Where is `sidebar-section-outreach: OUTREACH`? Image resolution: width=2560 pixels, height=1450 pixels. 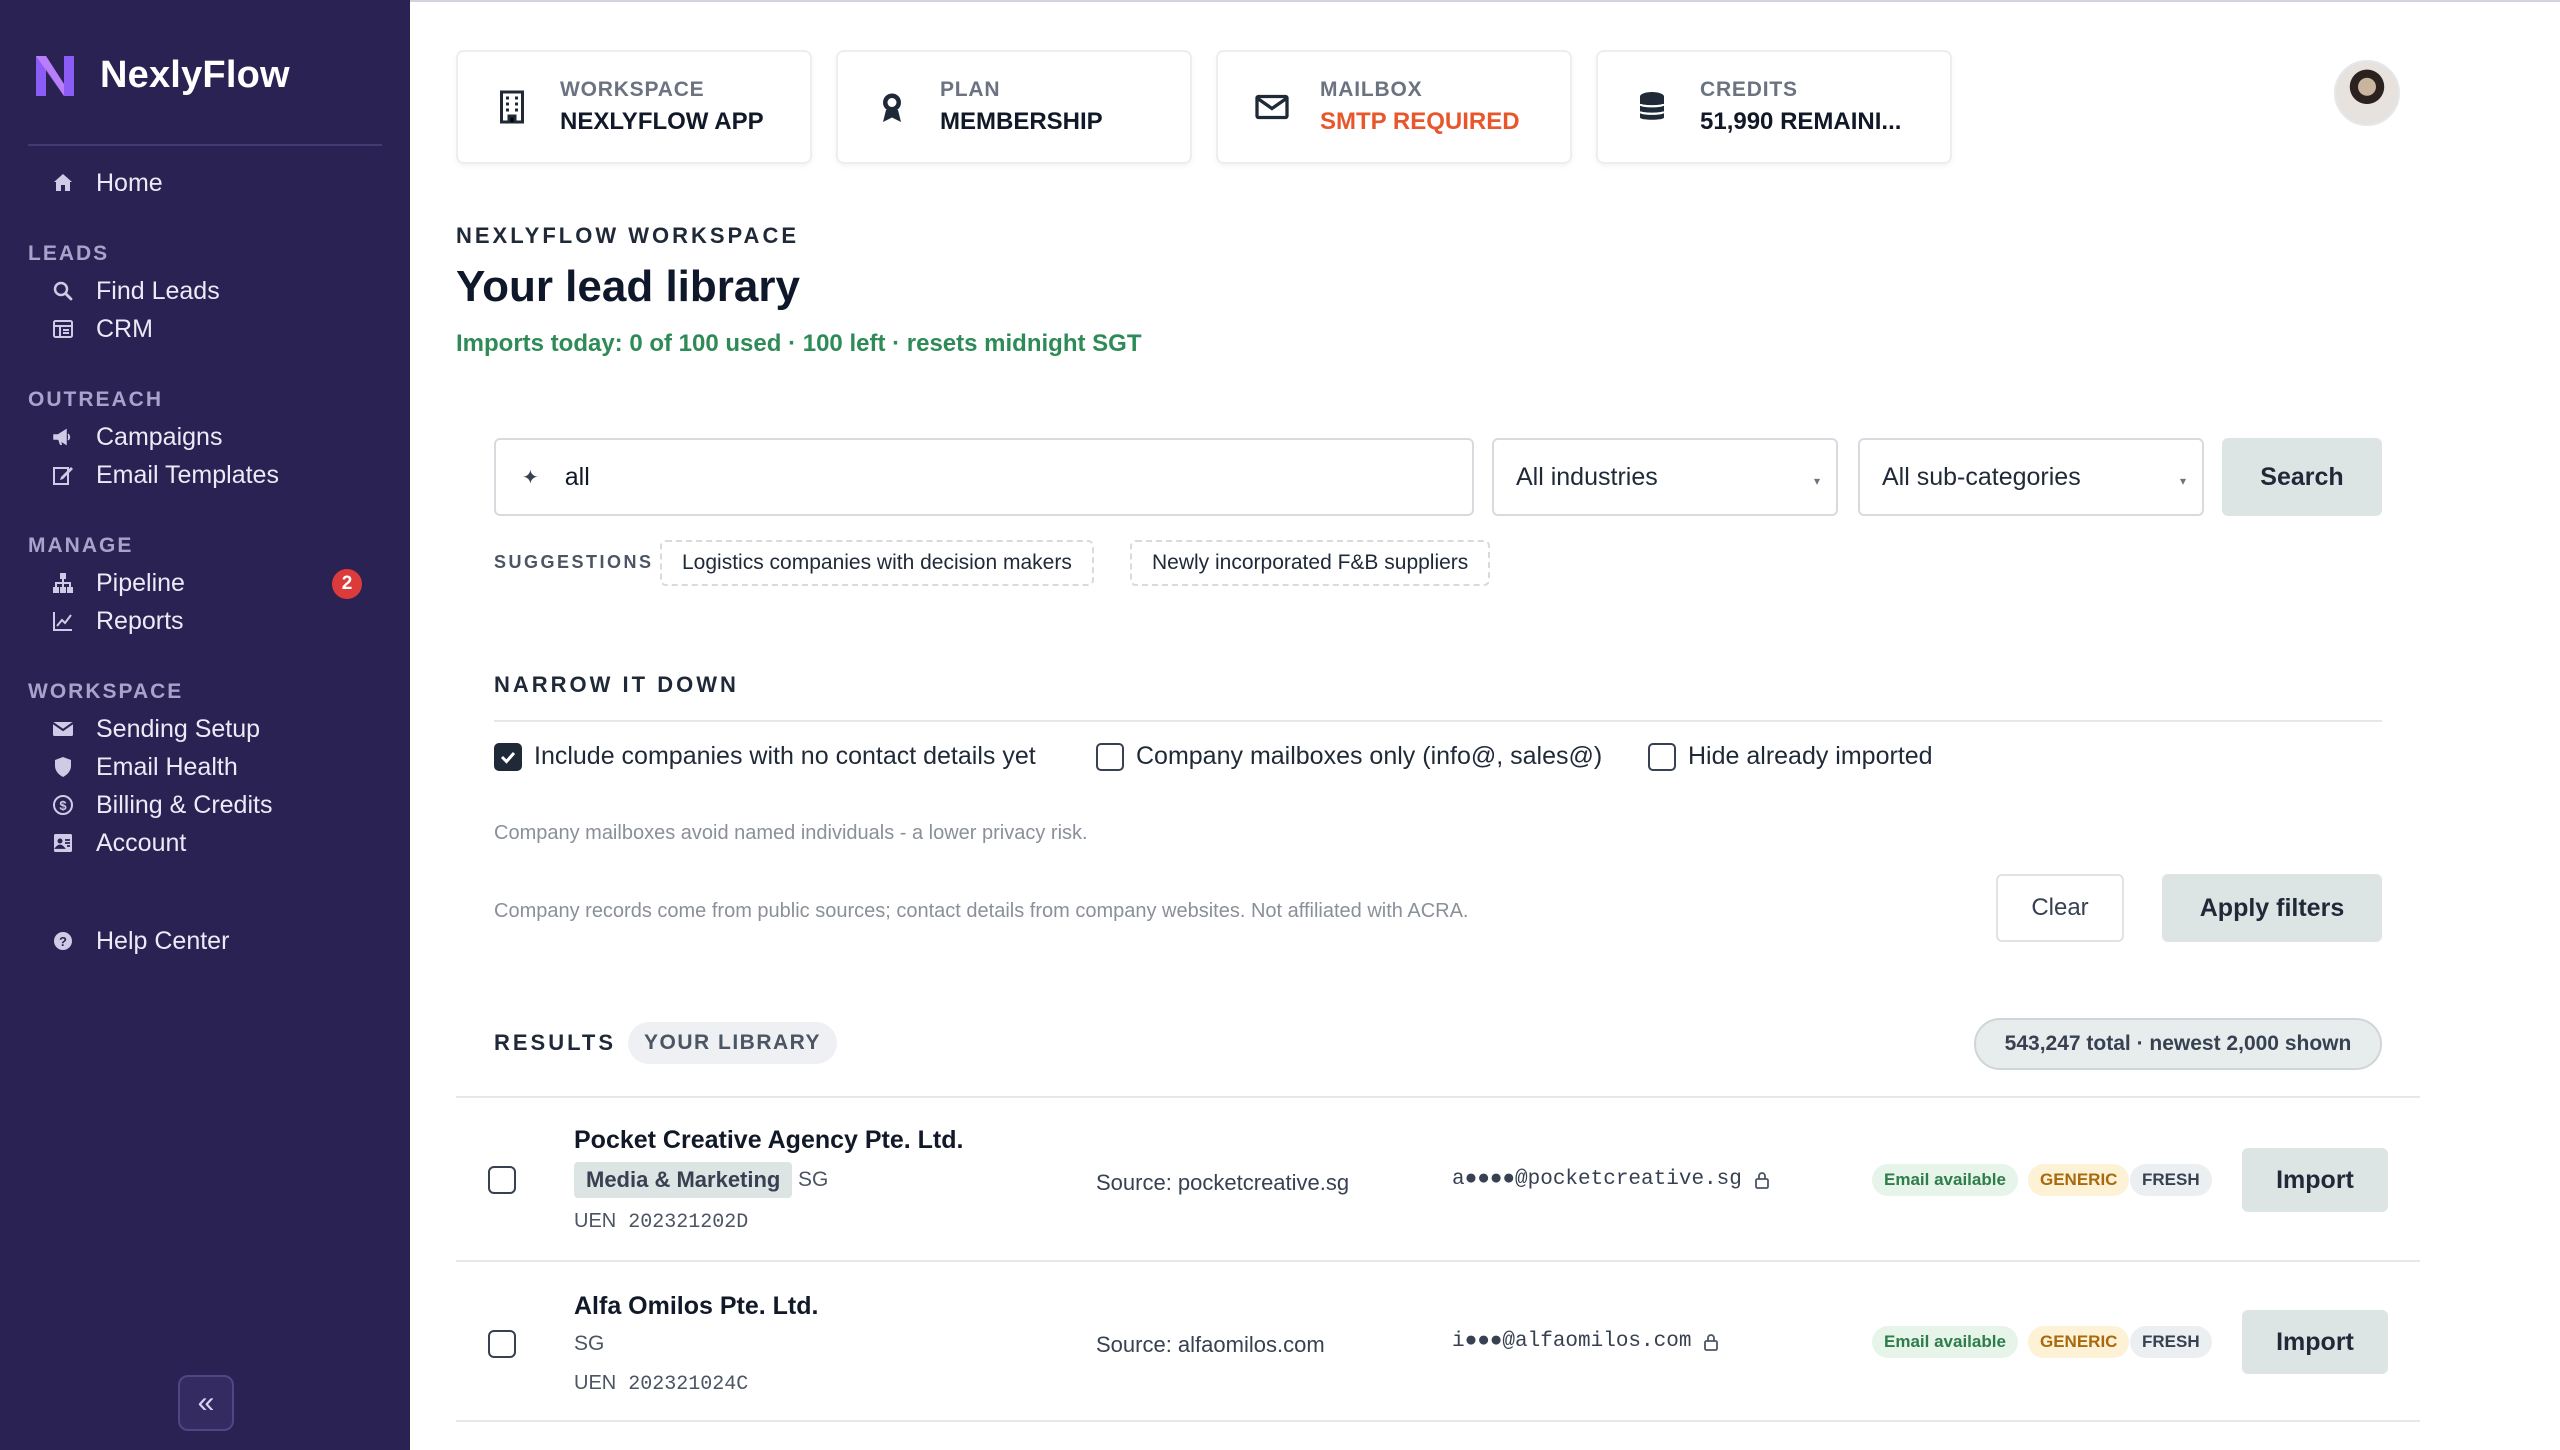
sidebar-section-outreach: OUTREACH is located at coordinates (95, 399).